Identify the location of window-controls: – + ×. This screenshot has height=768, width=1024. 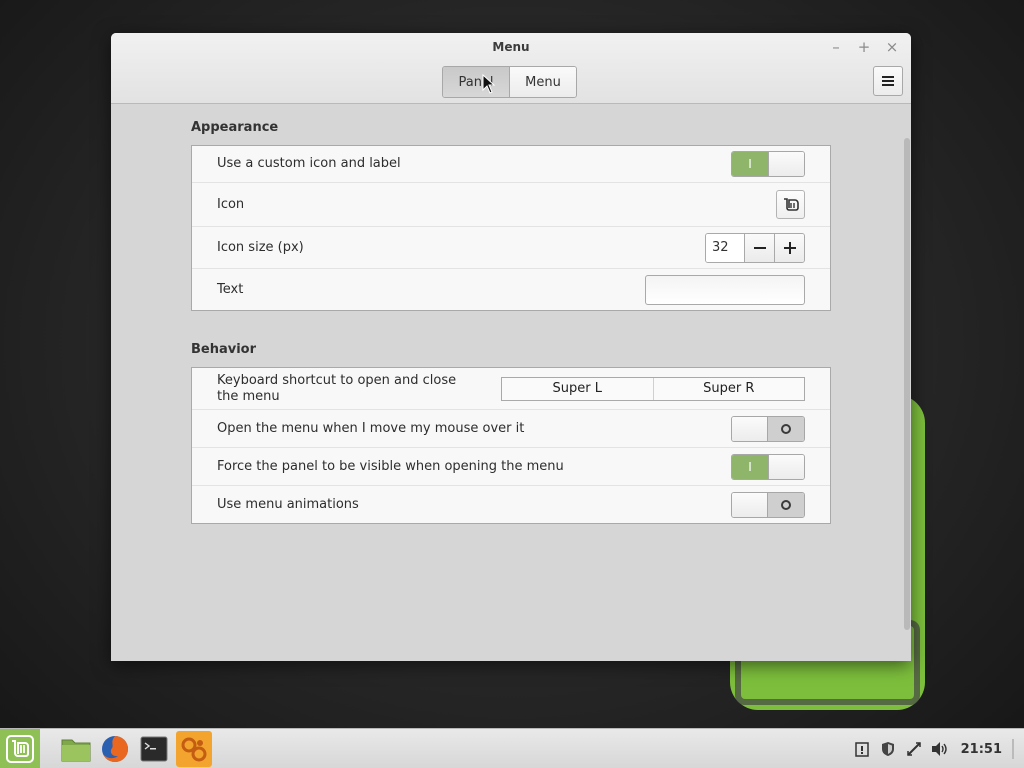
(864, 47).